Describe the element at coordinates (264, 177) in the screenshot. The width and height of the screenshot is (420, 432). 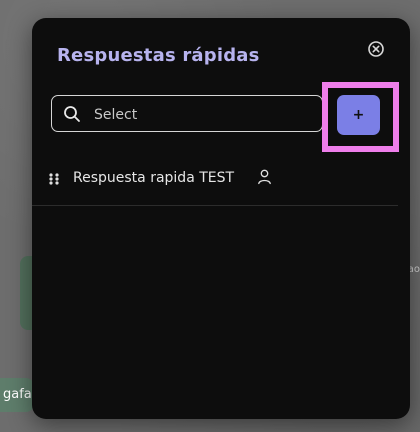
I see `user-icon` at that location.